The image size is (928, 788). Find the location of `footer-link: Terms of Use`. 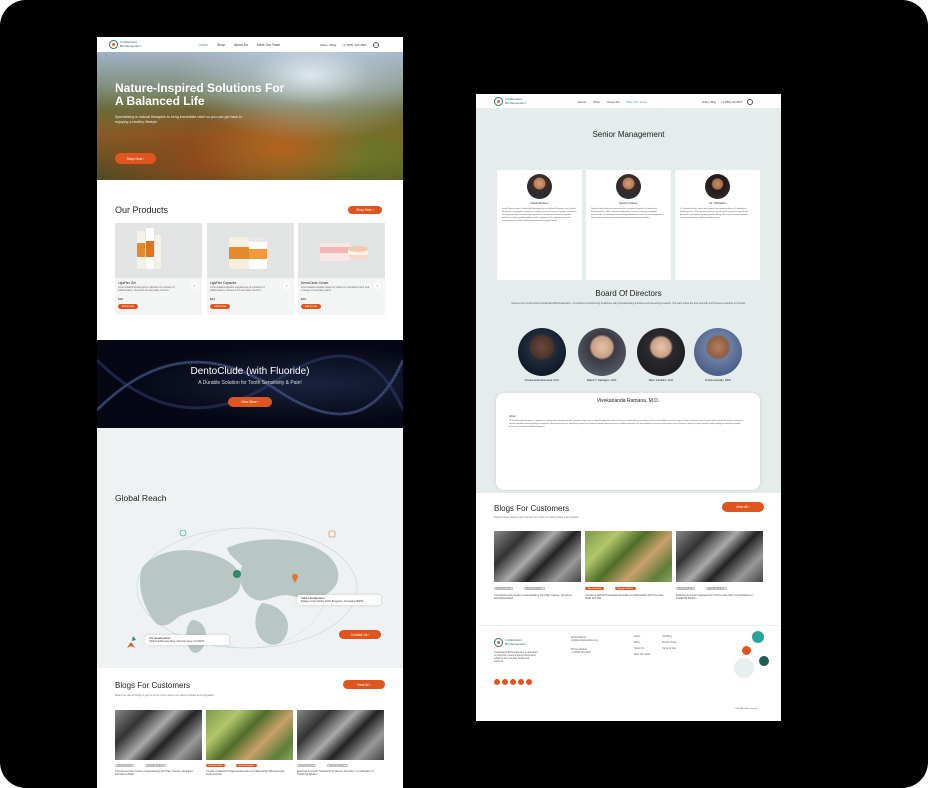

footer-link: Terms of Use is located at coordinates (669, 649).